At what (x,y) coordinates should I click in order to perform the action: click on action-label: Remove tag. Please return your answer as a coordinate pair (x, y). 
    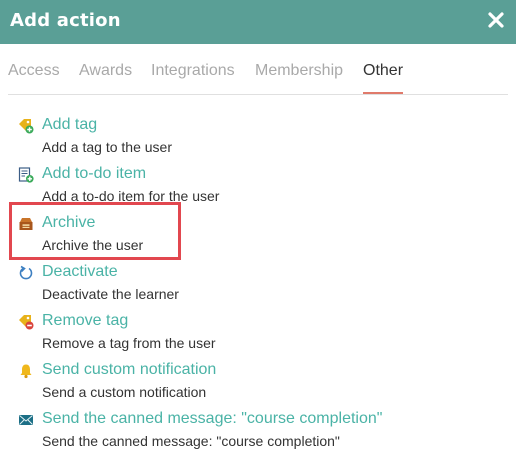
    Looking at the image, I should click on (85, 320).